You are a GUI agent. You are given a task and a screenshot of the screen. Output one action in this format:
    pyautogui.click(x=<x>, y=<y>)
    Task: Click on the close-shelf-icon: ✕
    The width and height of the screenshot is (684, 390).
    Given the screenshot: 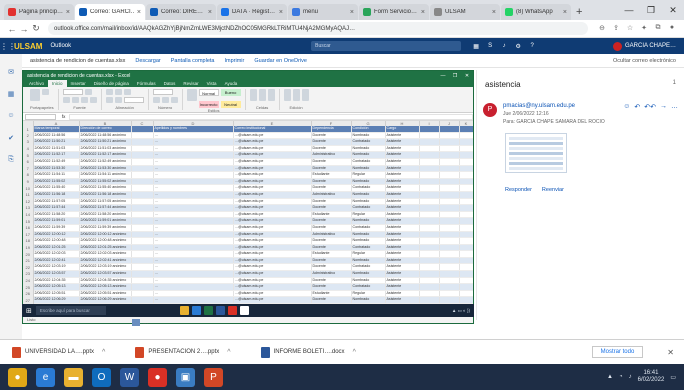 What is the action you would take?
    pyautogui.click(x=670, y=352)
    